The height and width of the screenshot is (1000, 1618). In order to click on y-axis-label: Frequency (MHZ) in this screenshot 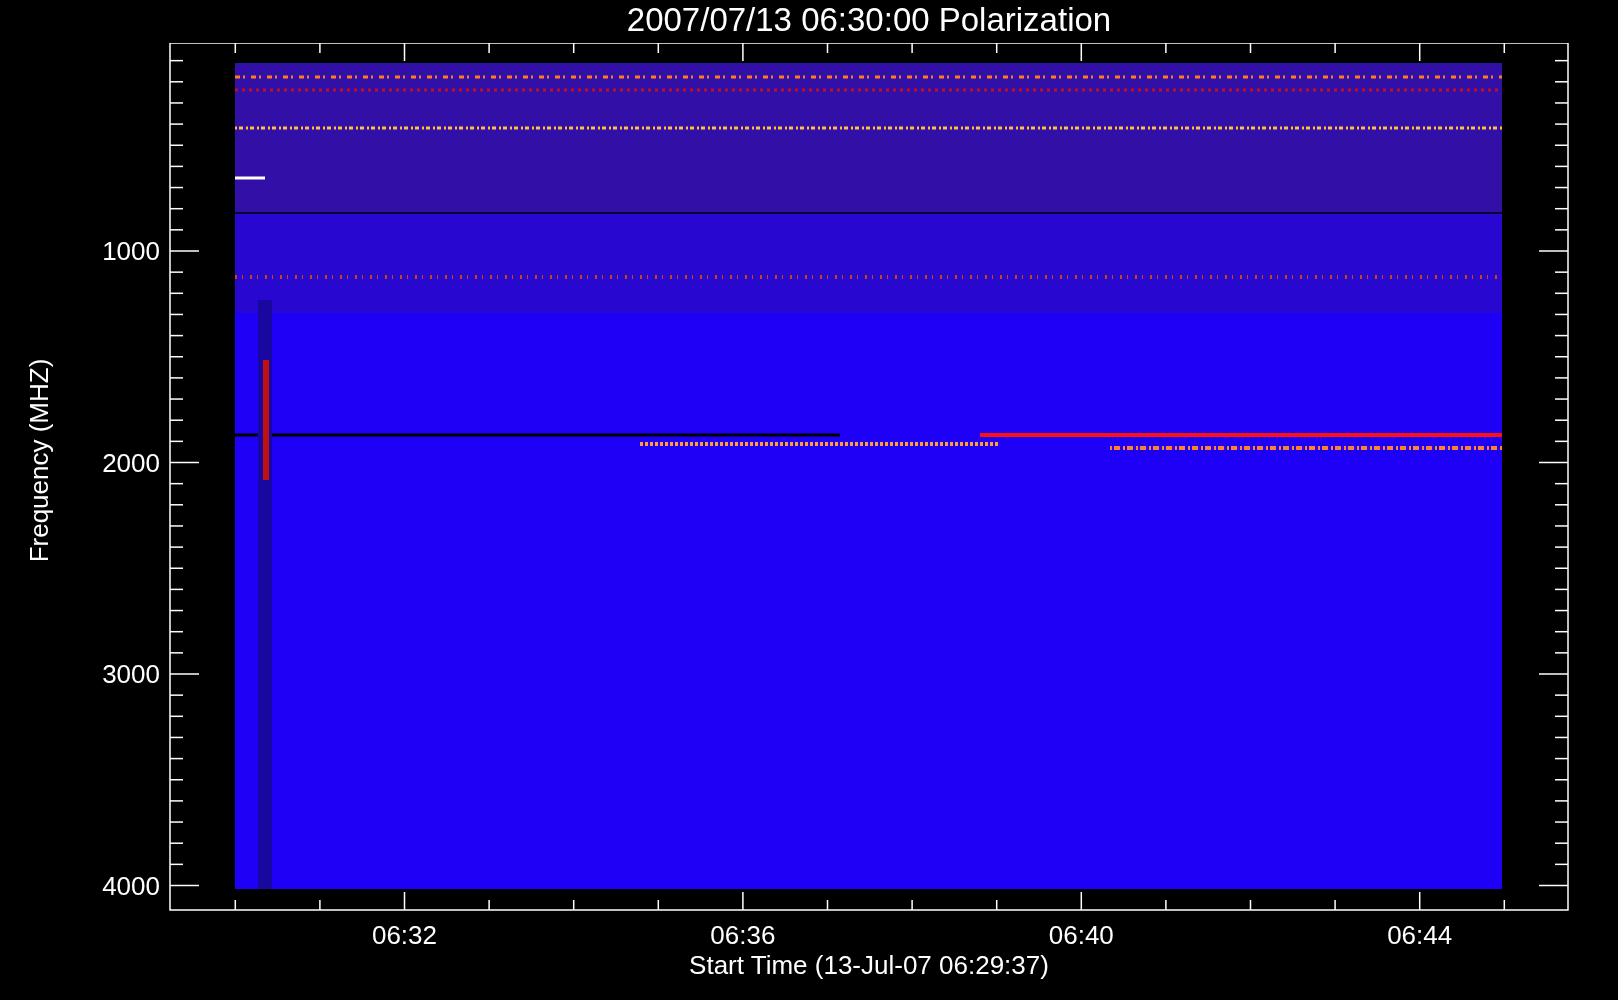, I will do `click(40, 460)`.